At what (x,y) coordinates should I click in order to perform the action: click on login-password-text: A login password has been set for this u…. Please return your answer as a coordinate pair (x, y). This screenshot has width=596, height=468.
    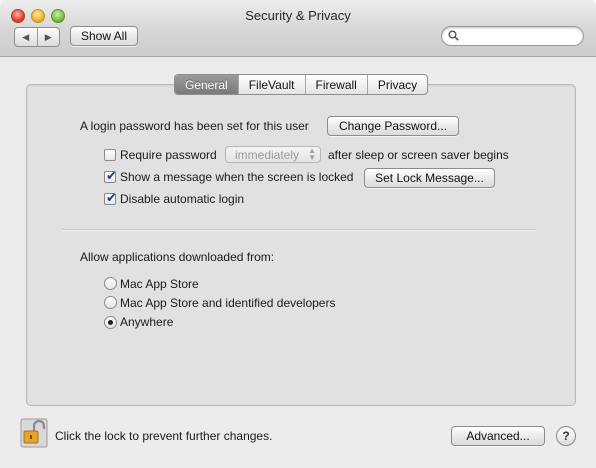
    Looking at the image, I should click on (194, 126).